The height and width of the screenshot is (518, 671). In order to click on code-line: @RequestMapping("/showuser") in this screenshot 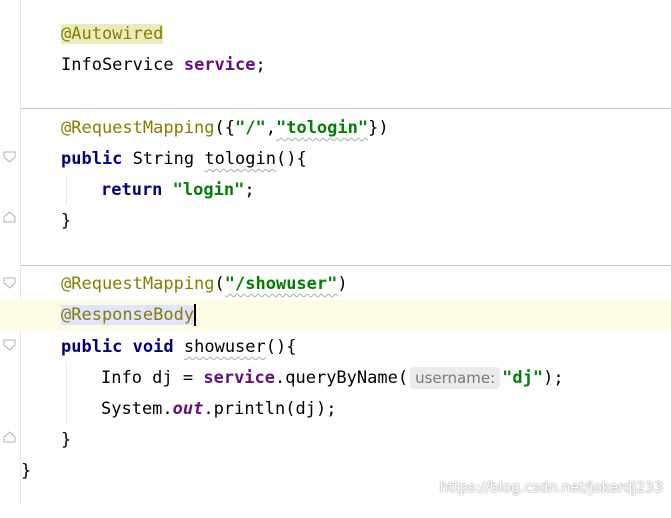, I will do `click(335, 284)`.